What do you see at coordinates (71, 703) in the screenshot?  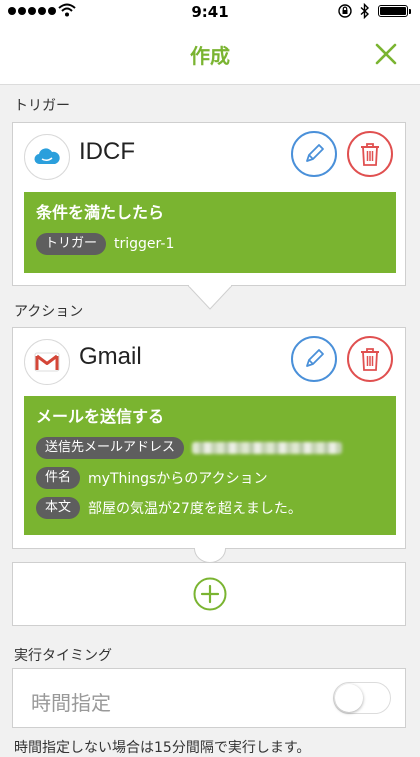 I see `time-specify-label: 時間指定` at bounding box center [71, 703].